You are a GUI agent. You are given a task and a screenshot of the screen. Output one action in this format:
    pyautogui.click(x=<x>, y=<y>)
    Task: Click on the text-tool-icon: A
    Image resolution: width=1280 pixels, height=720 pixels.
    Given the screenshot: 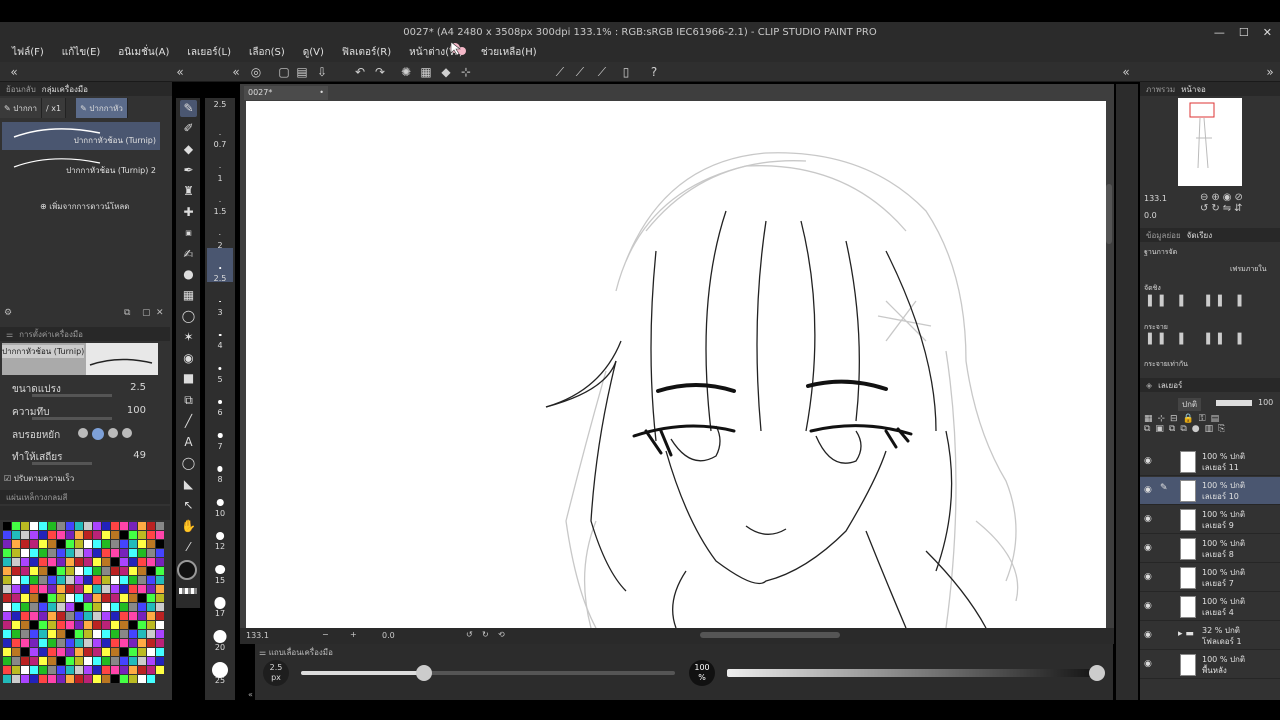 What is the action you would take?
    pyautogui.click(x=188, y=442)
    